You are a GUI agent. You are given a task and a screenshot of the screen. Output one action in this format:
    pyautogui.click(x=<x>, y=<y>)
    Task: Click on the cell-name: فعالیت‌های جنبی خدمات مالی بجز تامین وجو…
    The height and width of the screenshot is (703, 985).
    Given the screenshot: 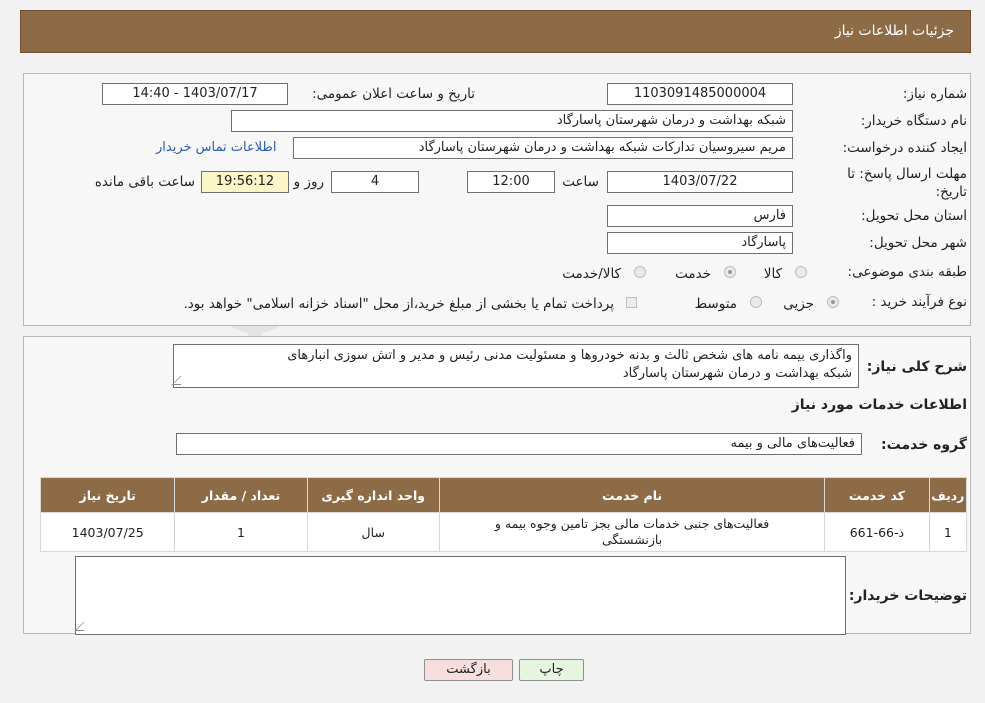 What is the action you would take?
    pyautogui.click(x=632, y=532)
    